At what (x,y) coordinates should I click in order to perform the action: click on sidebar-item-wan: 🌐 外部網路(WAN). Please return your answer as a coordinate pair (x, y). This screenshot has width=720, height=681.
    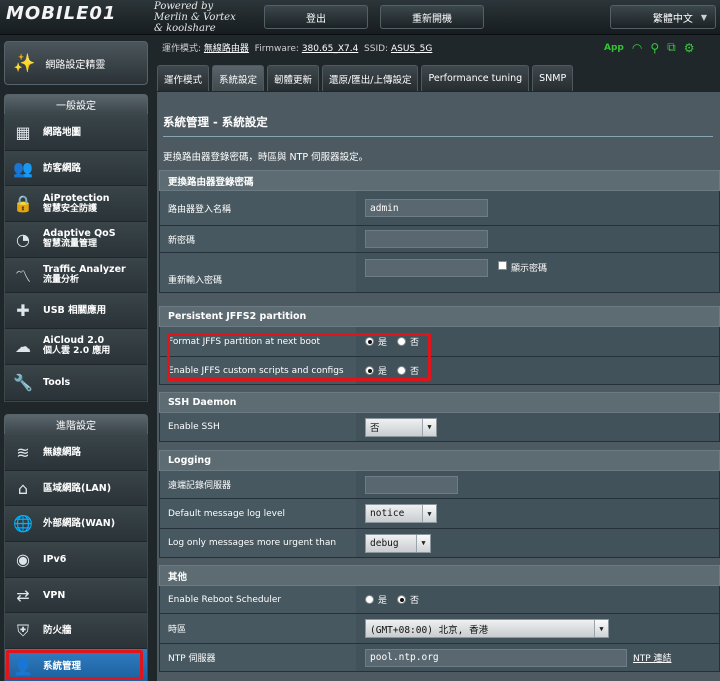
    Looking at the image, I should click on (76, 524).